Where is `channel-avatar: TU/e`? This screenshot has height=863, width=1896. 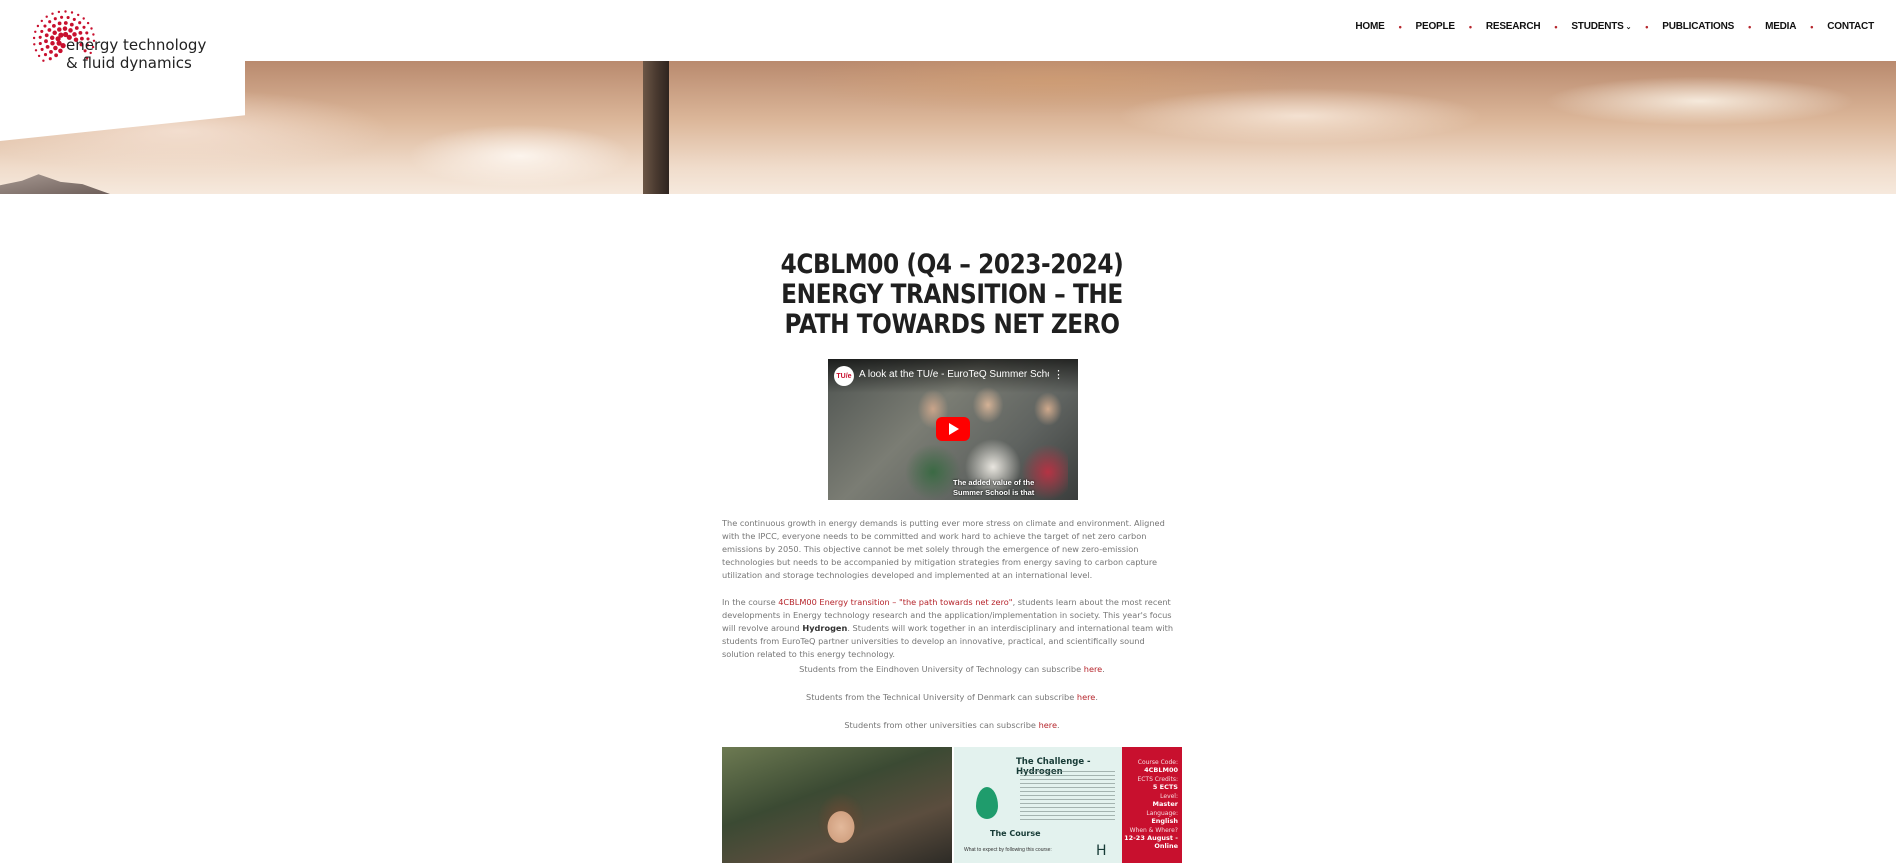
channel-avatar: TU/e is located at coordinates (844, 376).